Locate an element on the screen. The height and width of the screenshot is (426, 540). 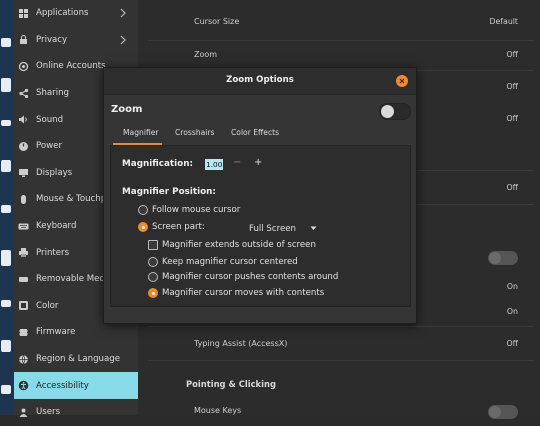
sidebar-item-label: Privacy is located at coordinates (52, 39).